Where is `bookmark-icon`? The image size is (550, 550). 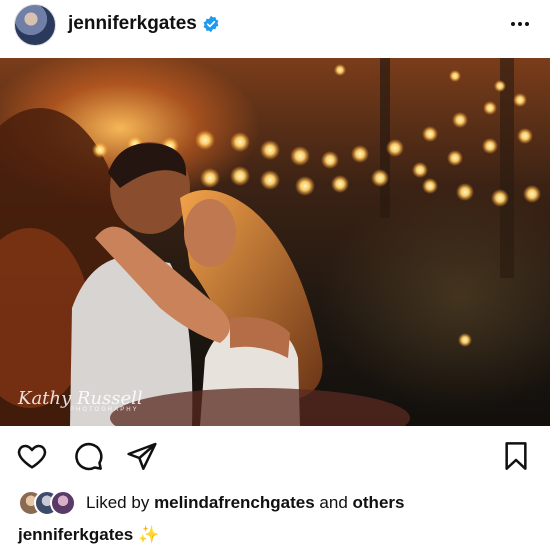 bookmark-icon is located at coordinates (516, 456).